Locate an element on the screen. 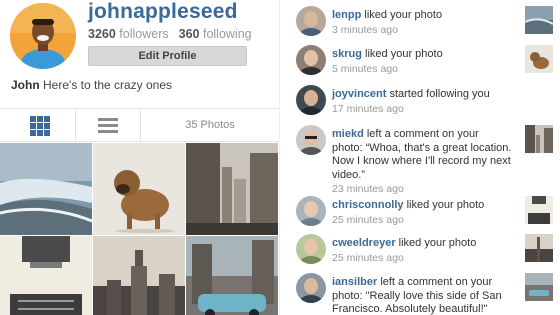 This screenshot has width=560, height=315. feed-username: iansilber is located at coordinates (354, 282).